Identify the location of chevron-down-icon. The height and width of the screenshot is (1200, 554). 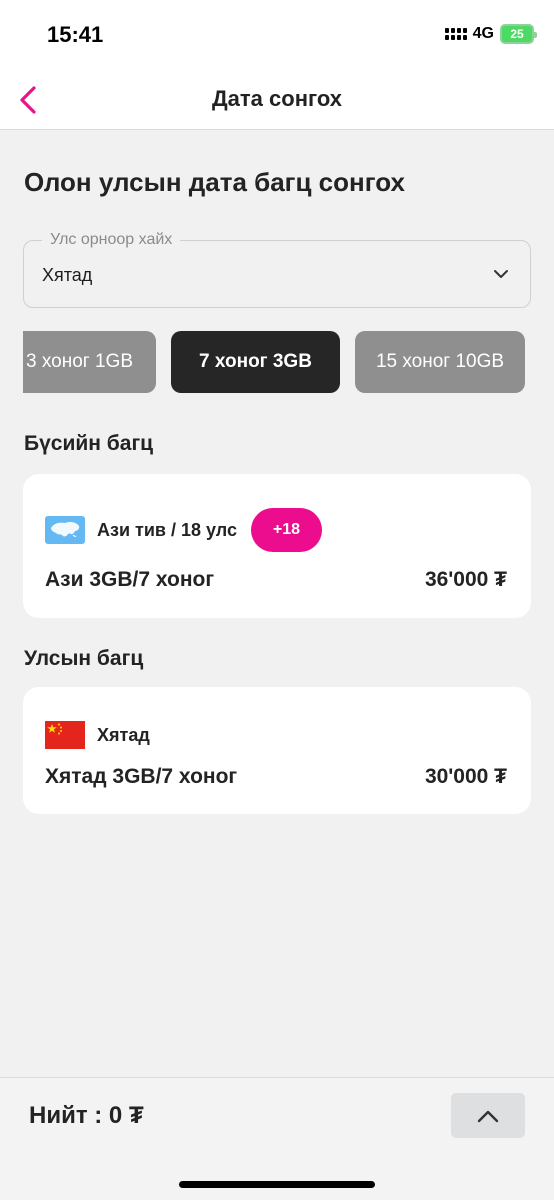
(501, 274).